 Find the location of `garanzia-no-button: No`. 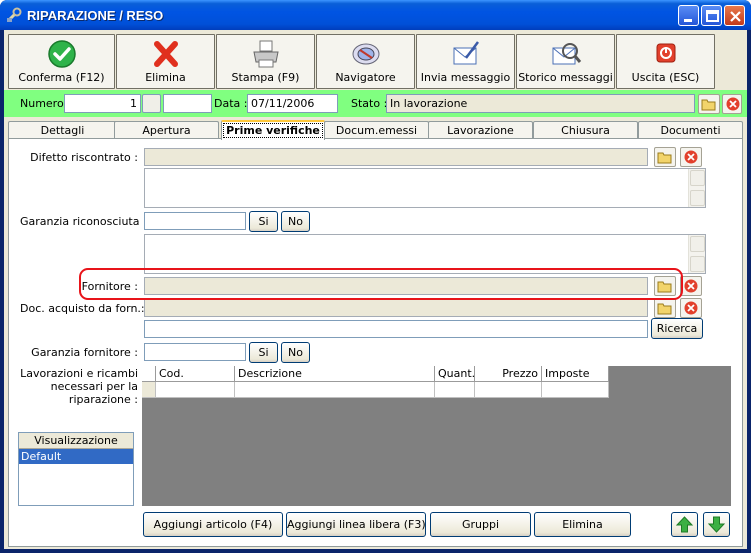

garanzia-no-button: No is located at coordinates (295, 221).